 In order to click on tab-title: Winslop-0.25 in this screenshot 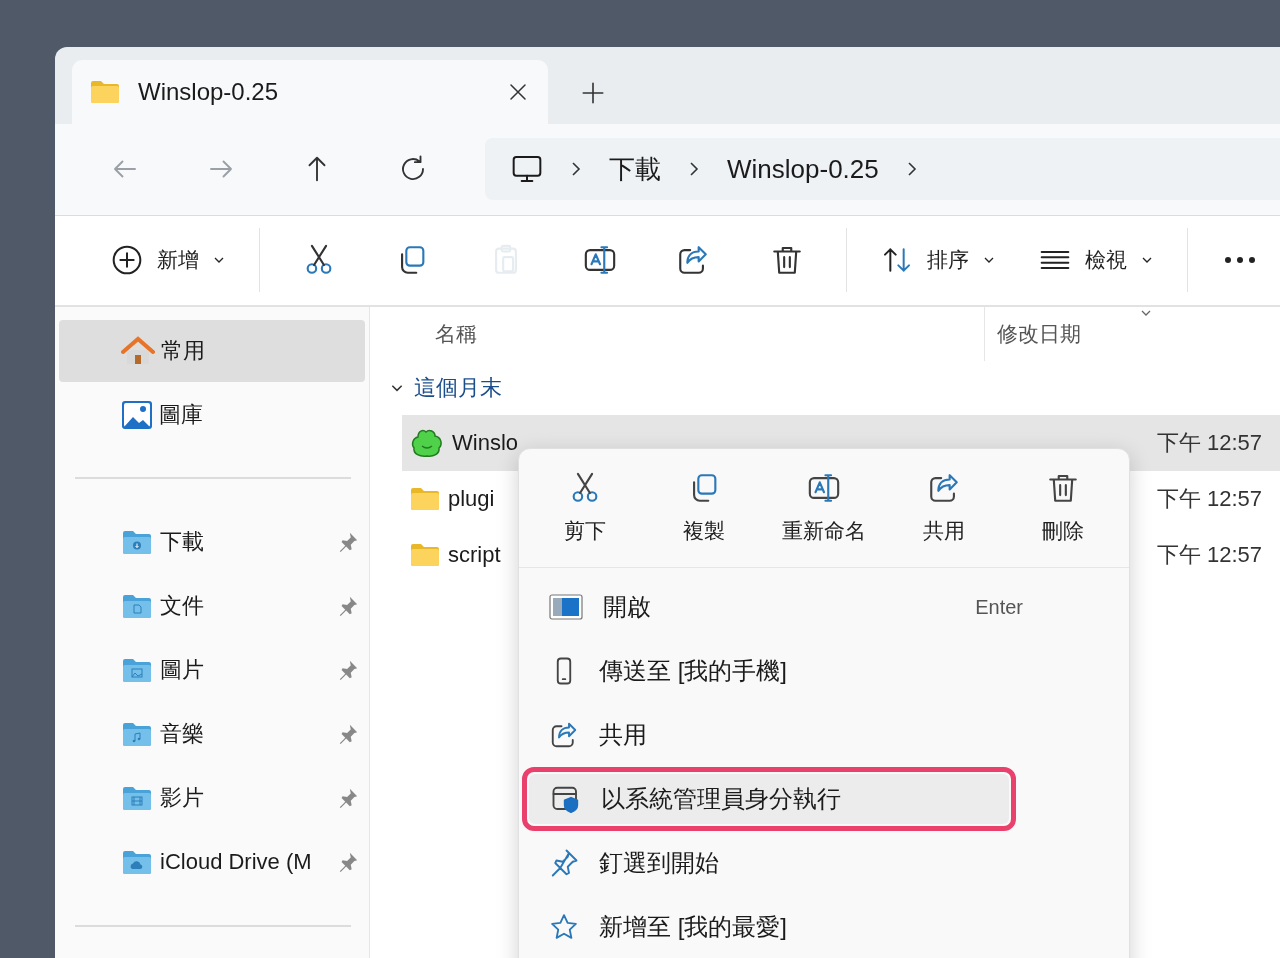, I will do `click(209, 91)`.